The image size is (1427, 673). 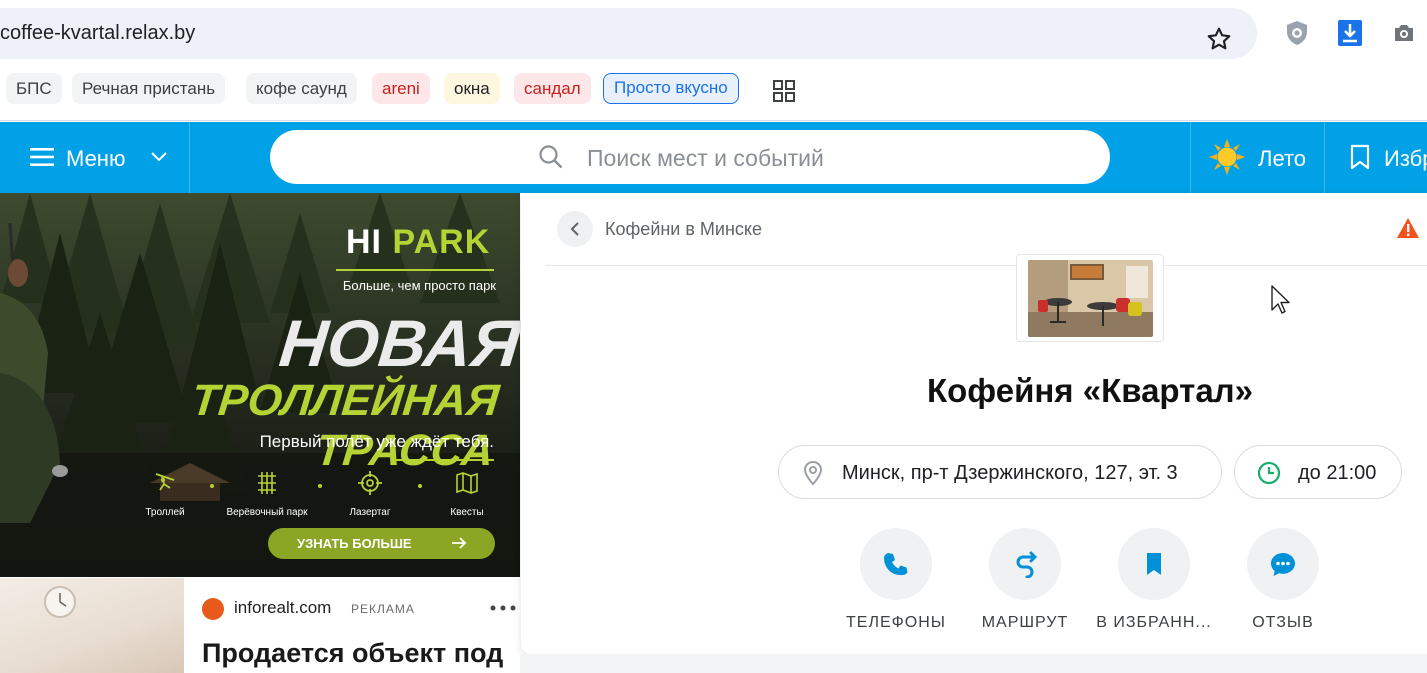 I want to click on feature-lasertag: Лазертаг, so click(x=370, y=494).